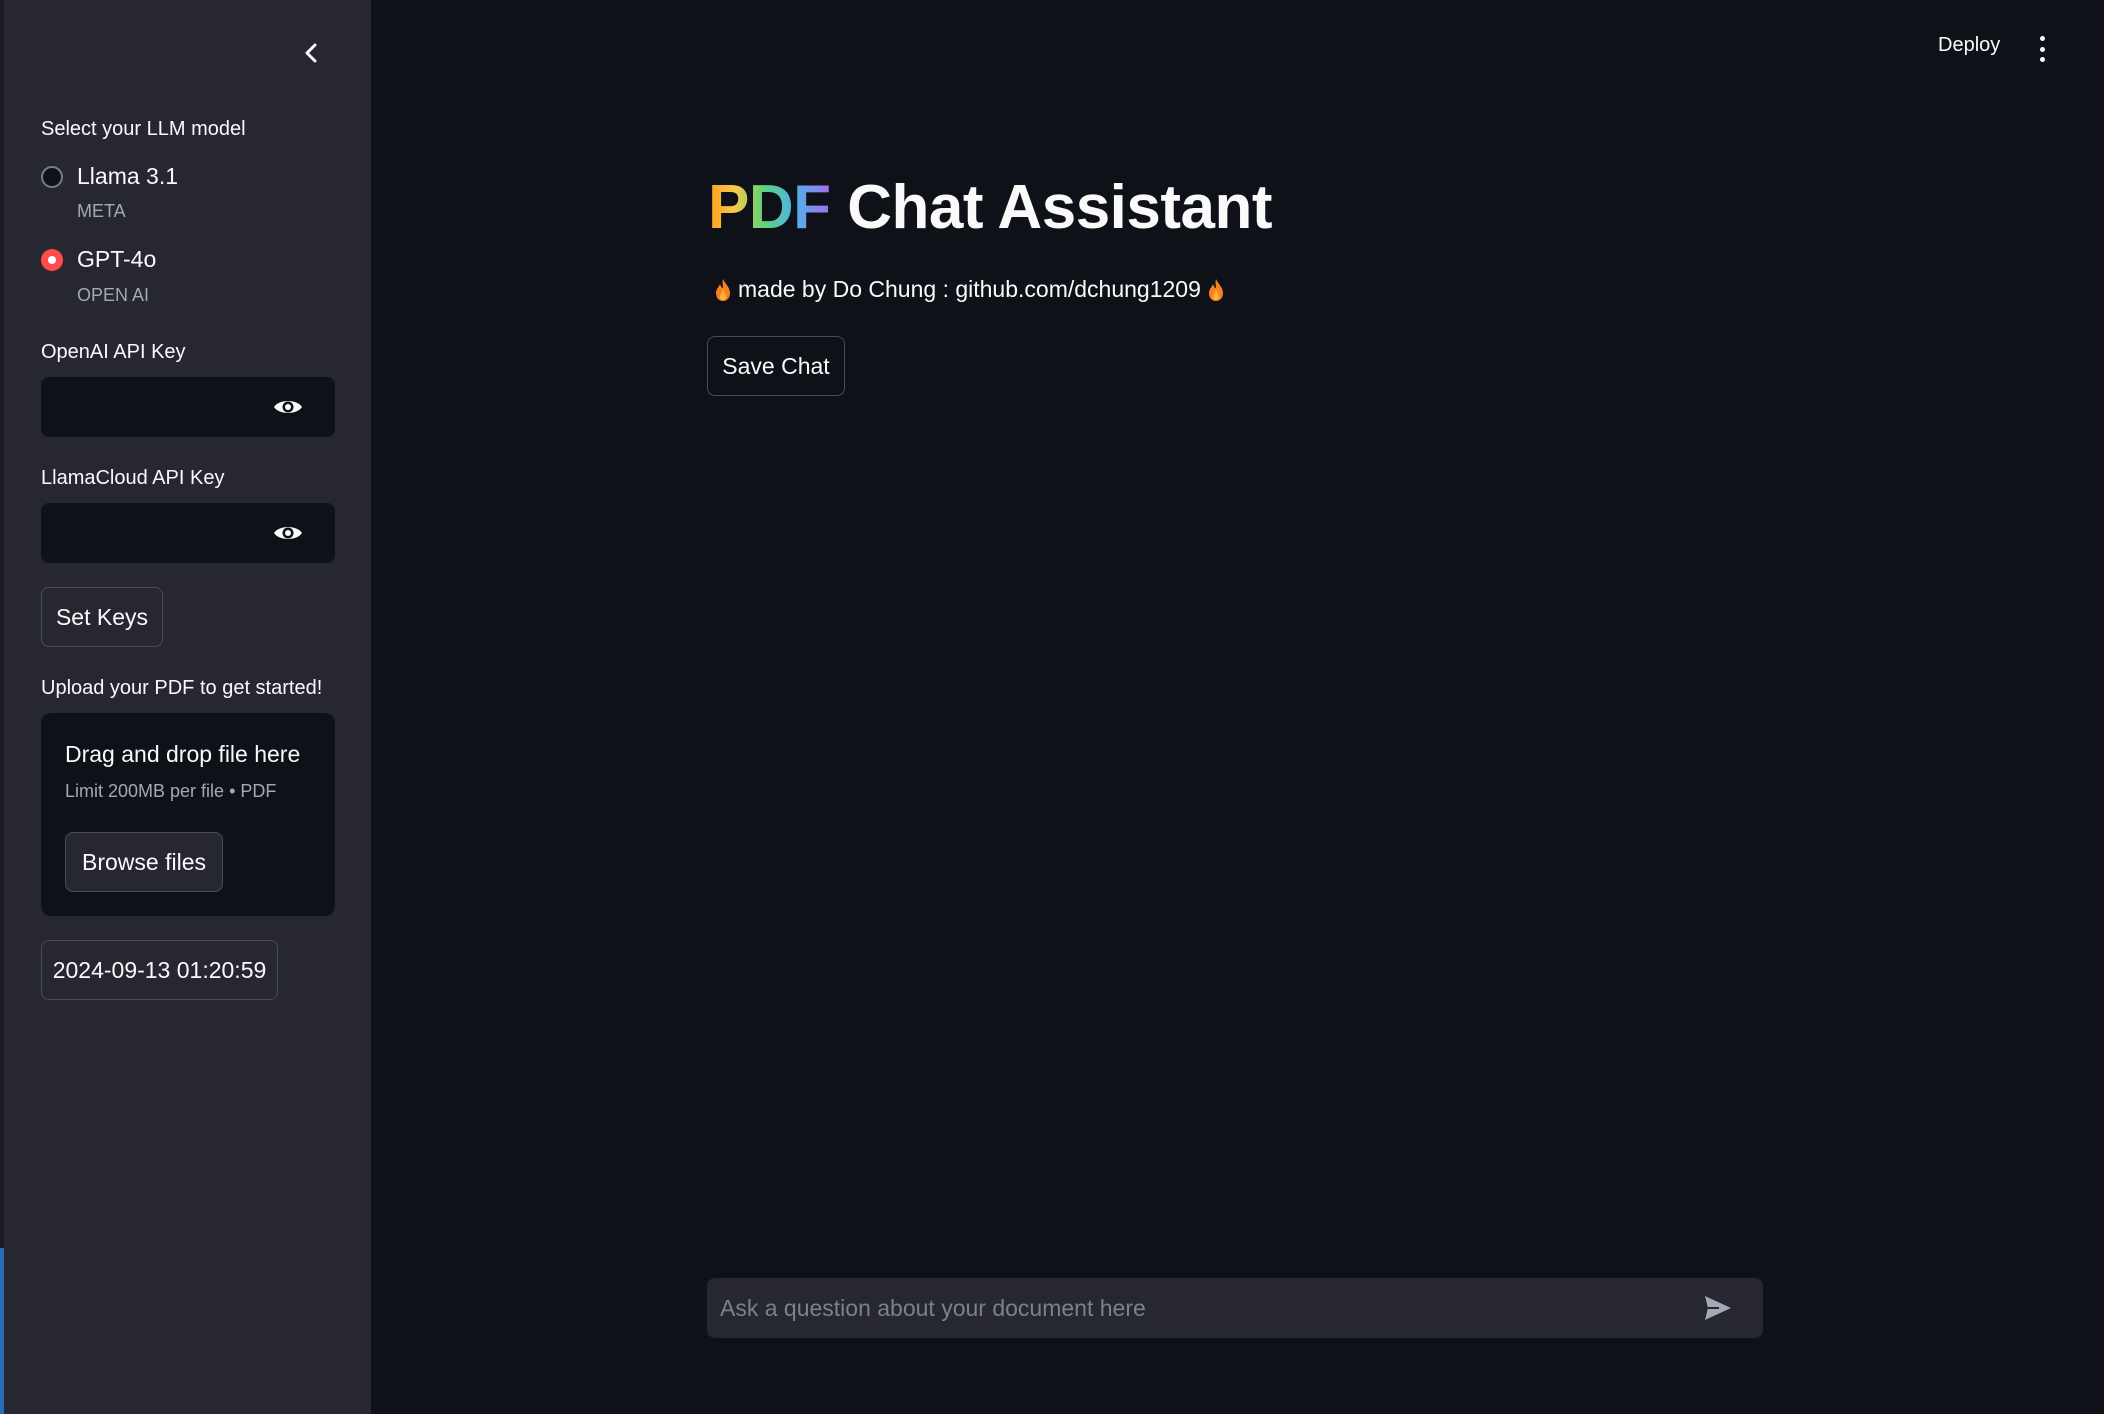 This screenshot has height=1414, width=2104. I want to click on radio-llama: Llama 3.1, so click(109, 176).